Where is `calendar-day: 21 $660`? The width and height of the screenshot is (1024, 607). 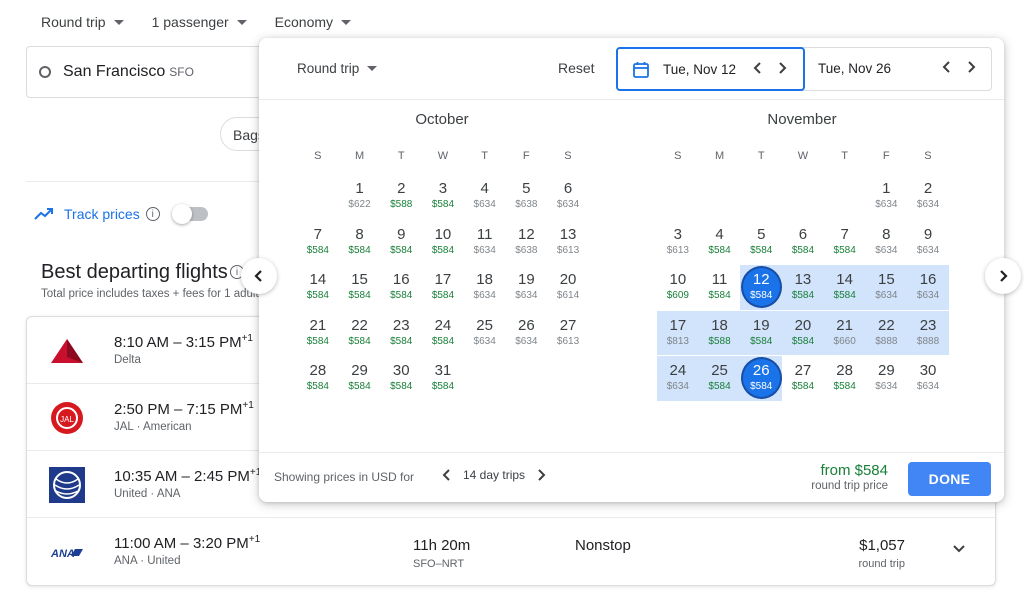
calendar-day: 21 $660 is located at coordinates (845, 333).